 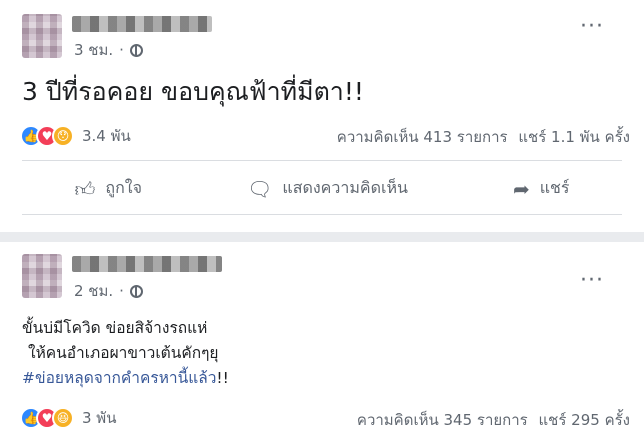 I want to click on comment-count: ความคิดเห็น 413 รายการ, so click(x=422, y=137).